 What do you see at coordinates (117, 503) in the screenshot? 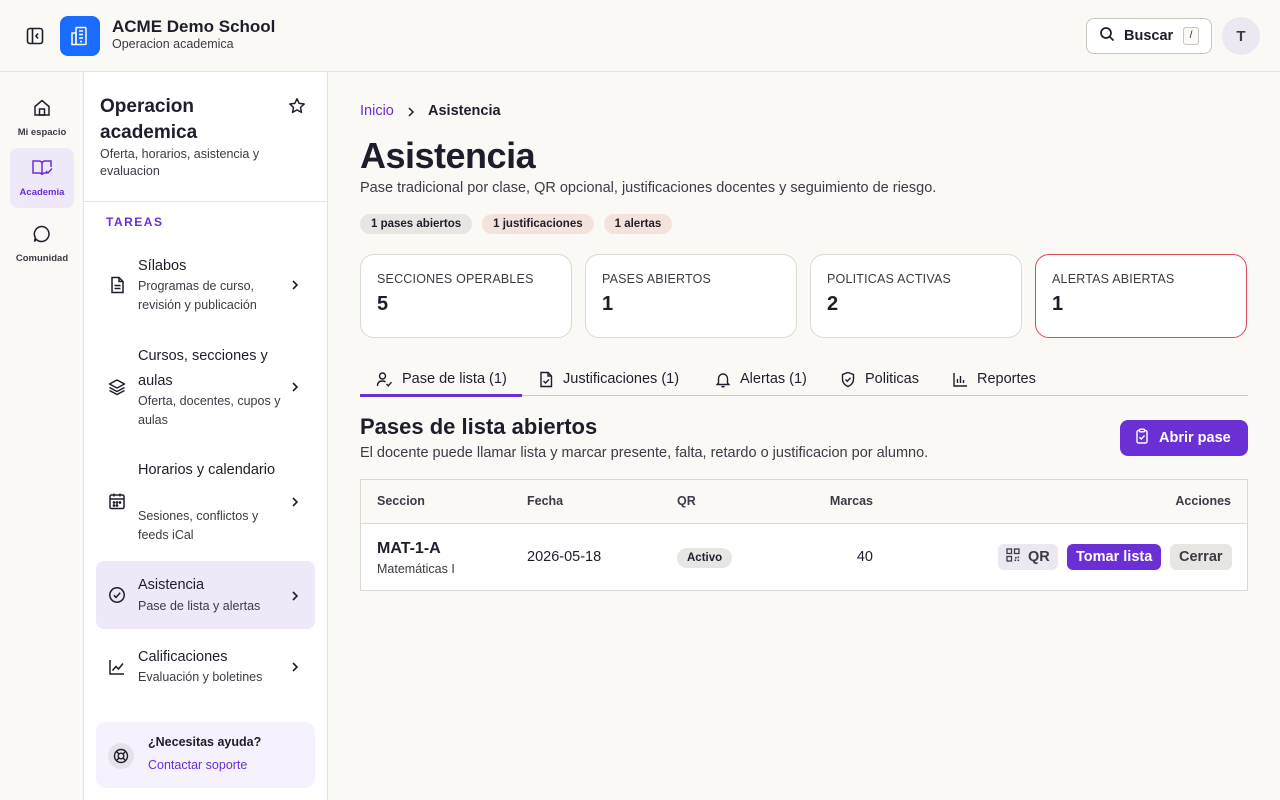
I see `calendar-icon` at bounding box center [117, 503].